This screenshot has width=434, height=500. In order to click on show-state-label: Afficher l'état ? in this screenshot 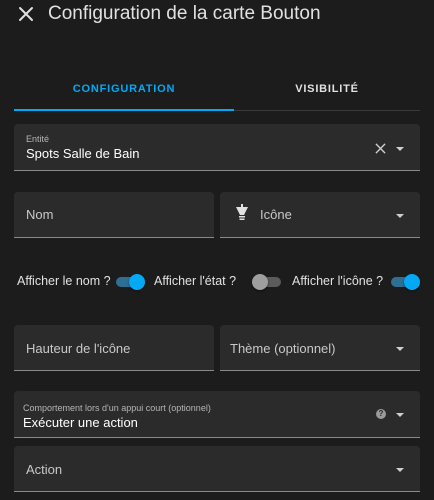, I will do `click(195, 281)`.